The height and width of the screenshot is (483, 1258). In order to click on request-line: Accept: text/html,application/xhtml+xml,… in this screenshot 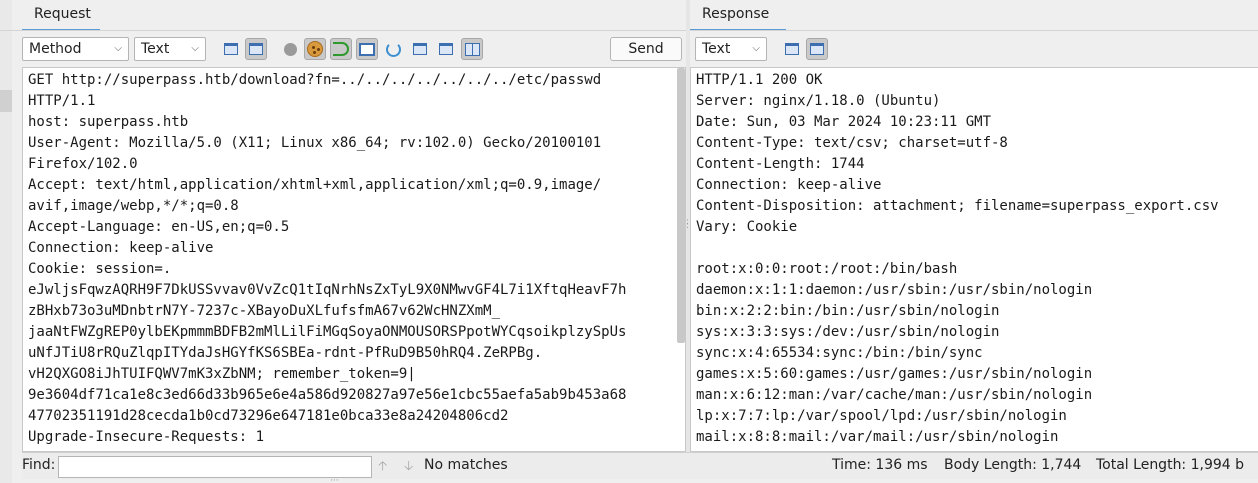, I will do `click(315, 185)`.